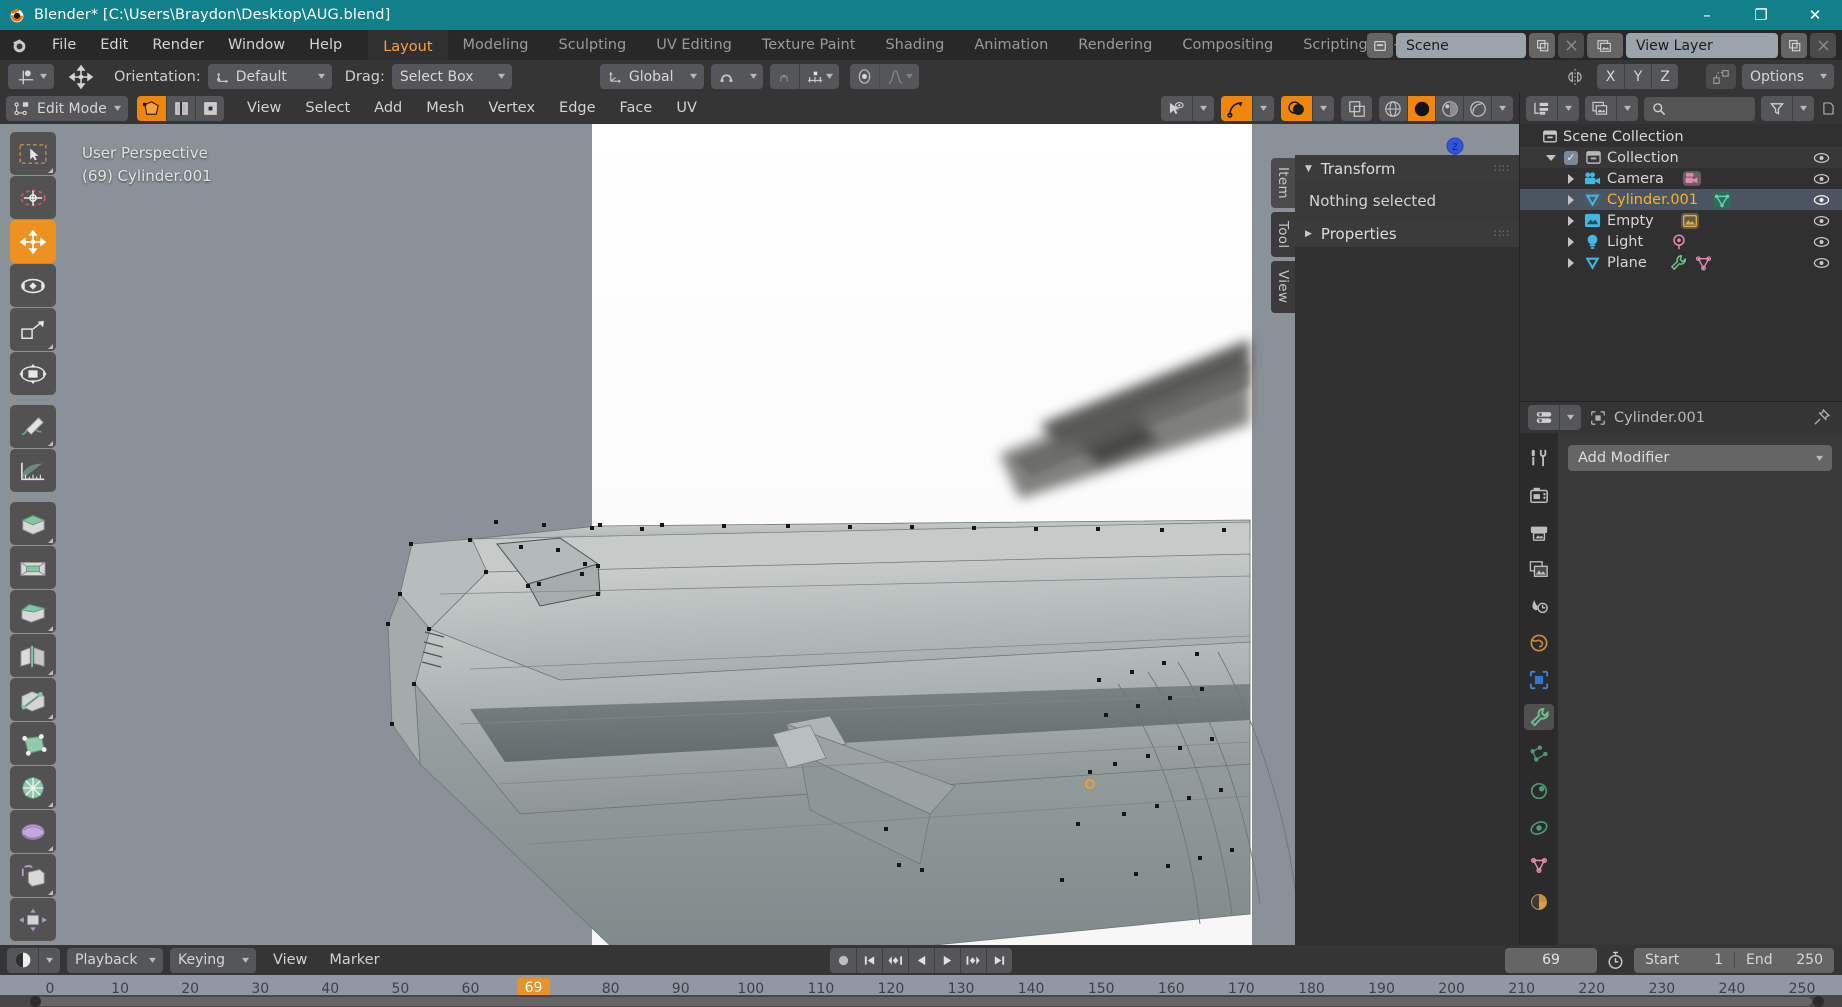 This screenshot has height=1007, width=1842. I want to click on workspace-tab-compositing: Compositing, so click(1227, 45).